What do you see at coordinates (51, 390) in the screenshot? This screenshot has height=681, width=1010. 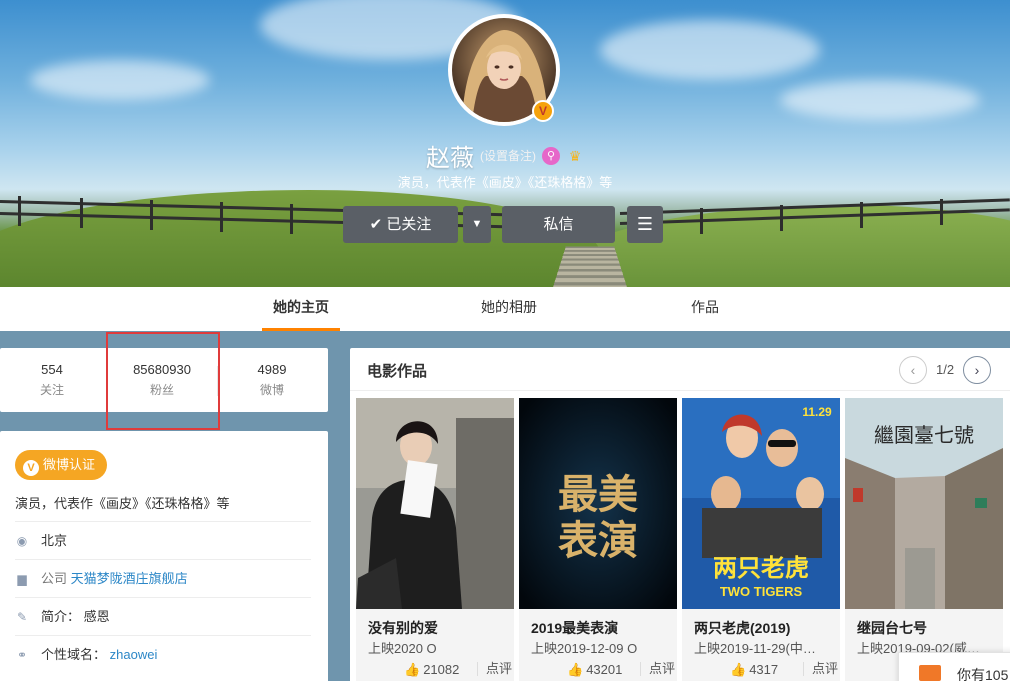 I see `stat-label: 关注` at bounding box center [51, 390].